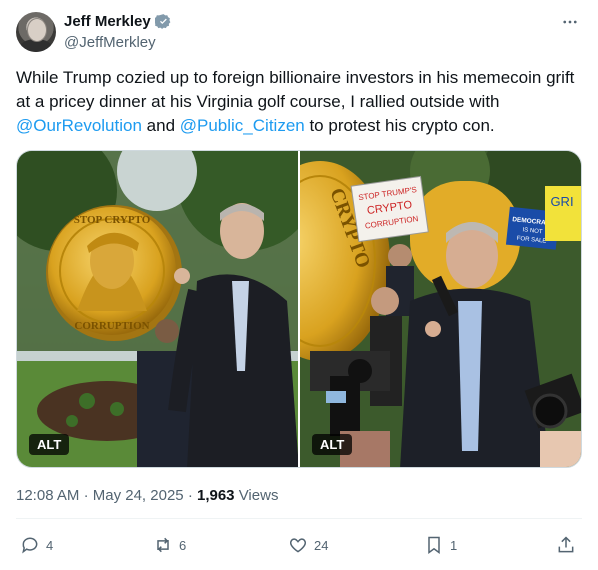 Image resolution: width=598 pixels, height=570 pixels. Describe the element at coordinates (399, 125) in the screenshot. I see `tweet-text-part3: to protest his crypto con.` at that location.